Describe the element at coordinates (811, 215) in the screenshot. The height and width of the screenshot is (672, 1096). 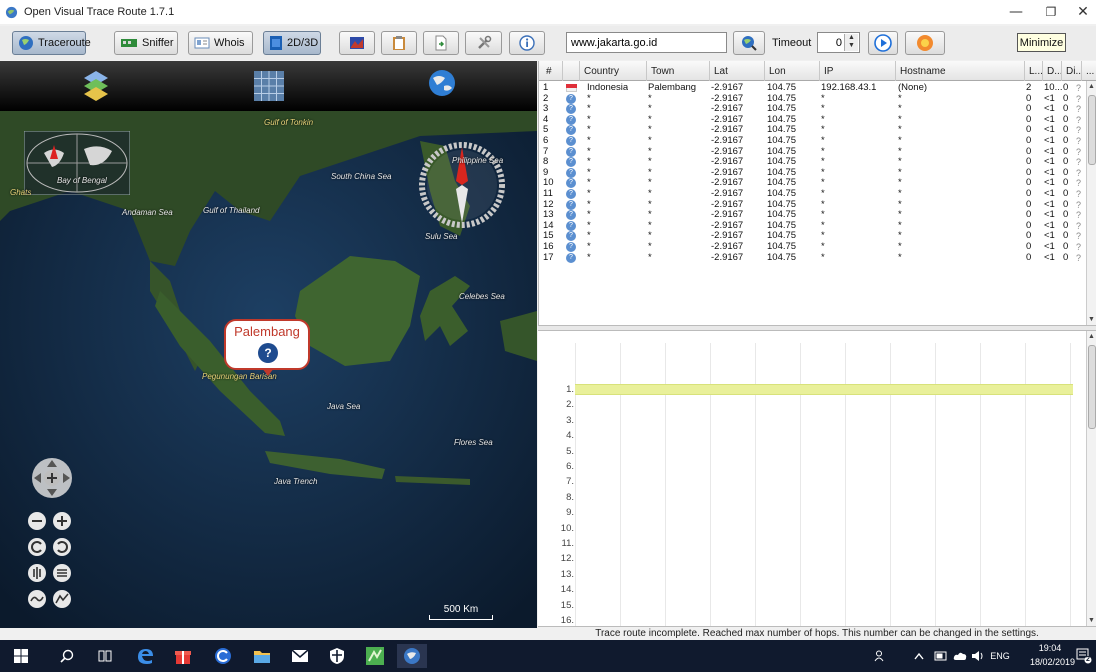
I see `table-row: 13? * * -2.9167 104.75 * * 0 <1 0?` at that location.